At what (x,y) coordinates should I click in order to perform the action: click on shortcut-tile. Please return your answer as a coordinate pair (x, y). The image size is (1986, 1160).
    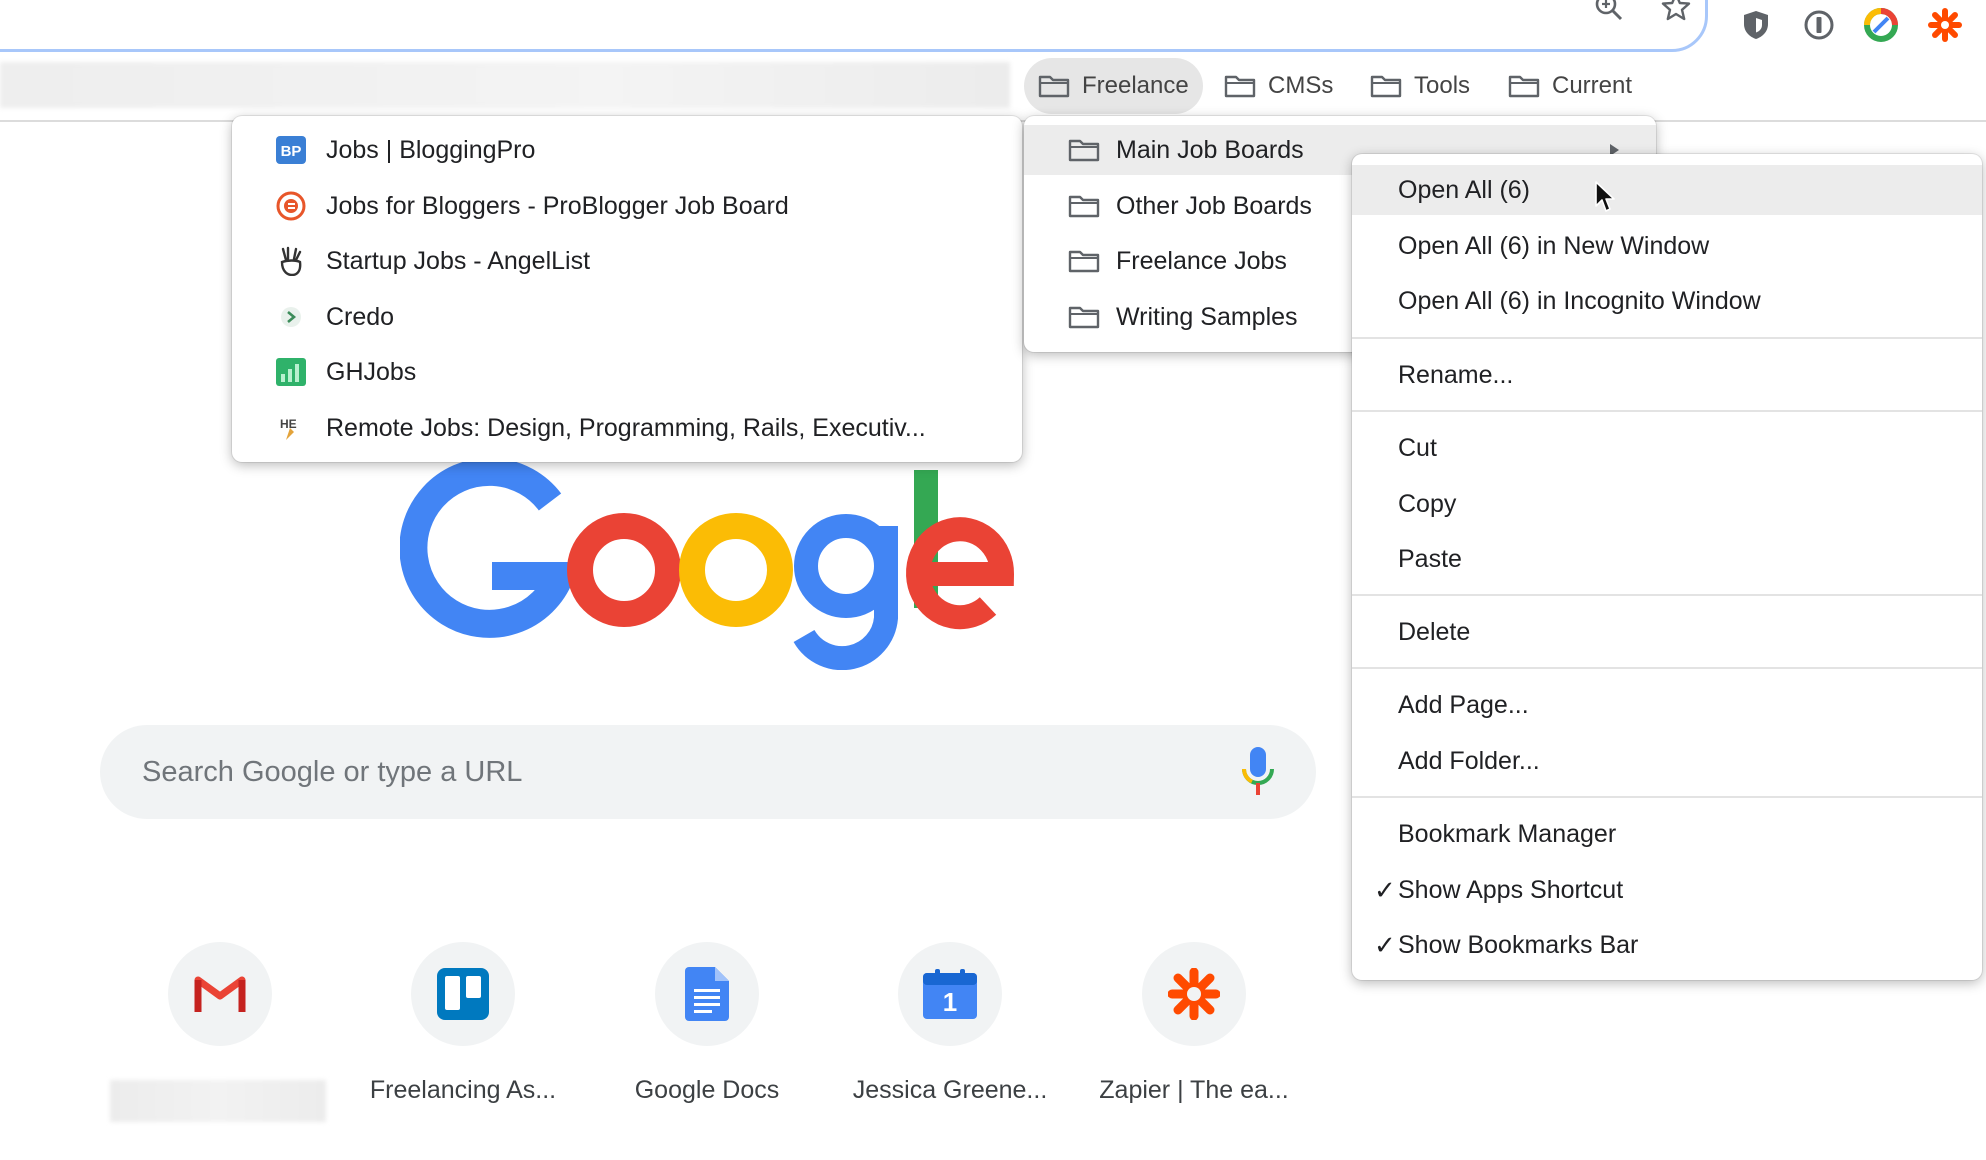
    Looking at the image, I should click on (220, 1032).